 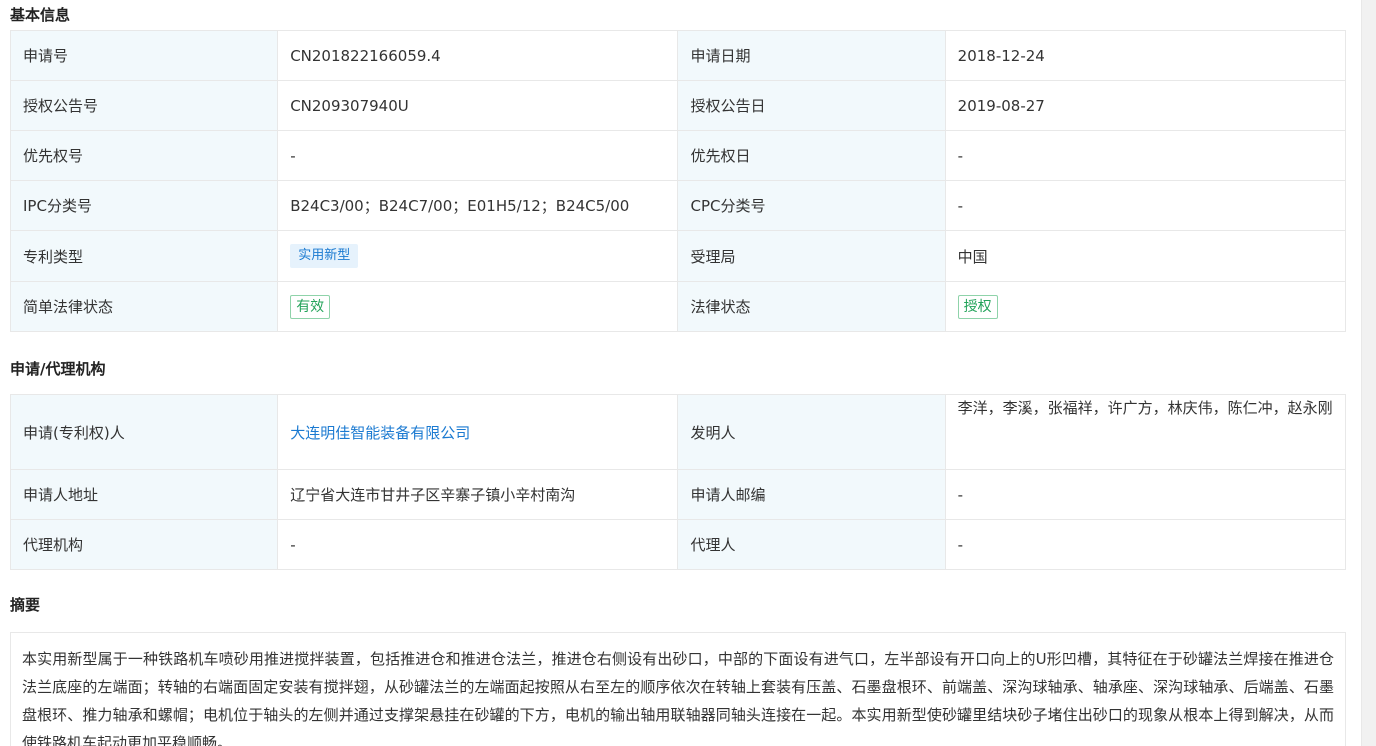 I want to click on table-row: 代理机构 - 代理人 -, so click(x=678, y=544).